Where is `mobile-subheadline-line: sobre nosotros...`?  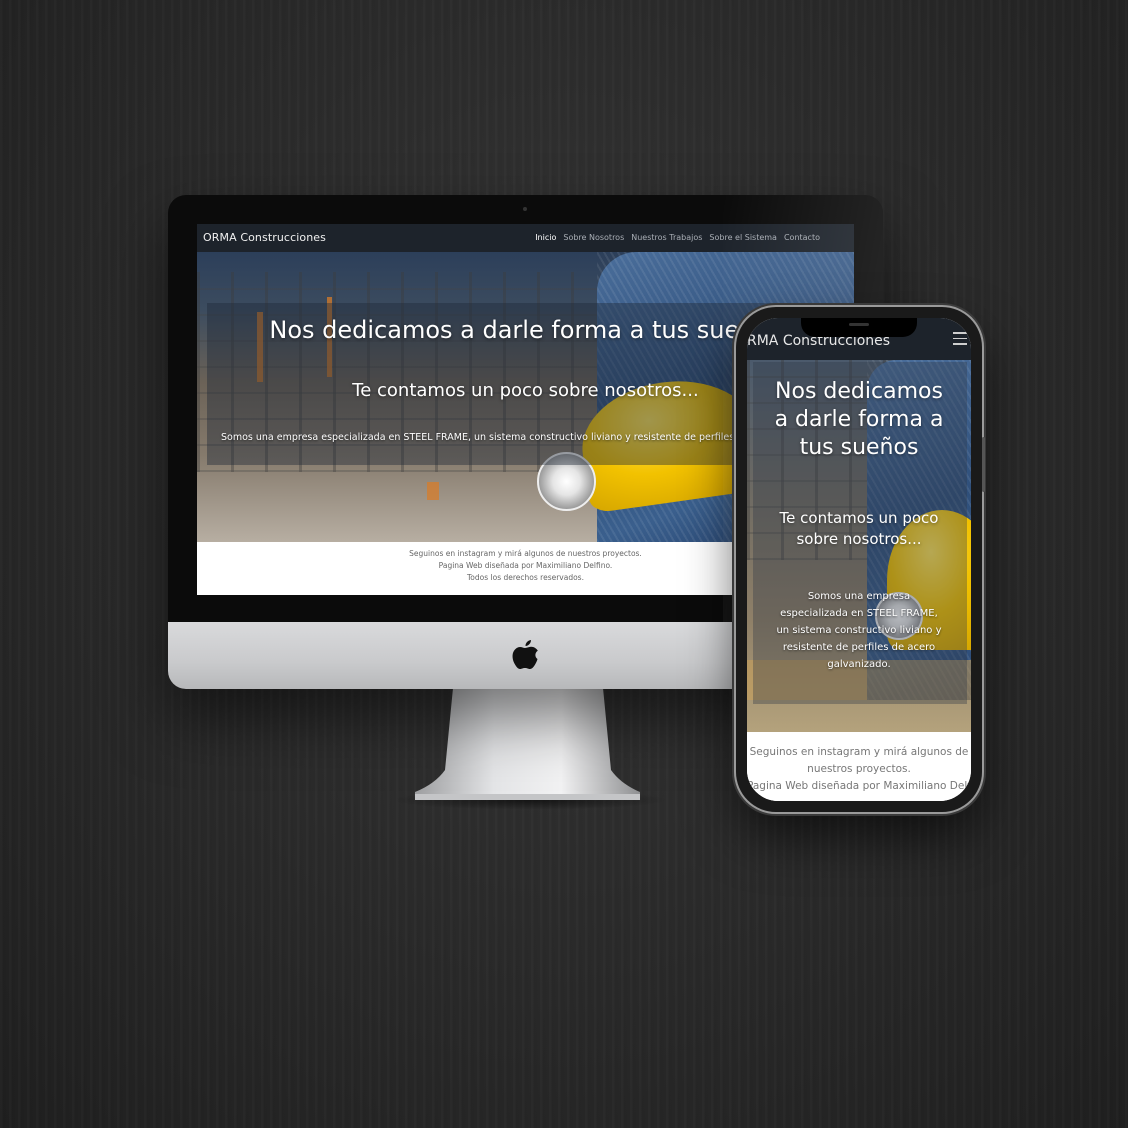
mobile-subheadline-line: sobre nosotros... is located at coordinates (859, 539).